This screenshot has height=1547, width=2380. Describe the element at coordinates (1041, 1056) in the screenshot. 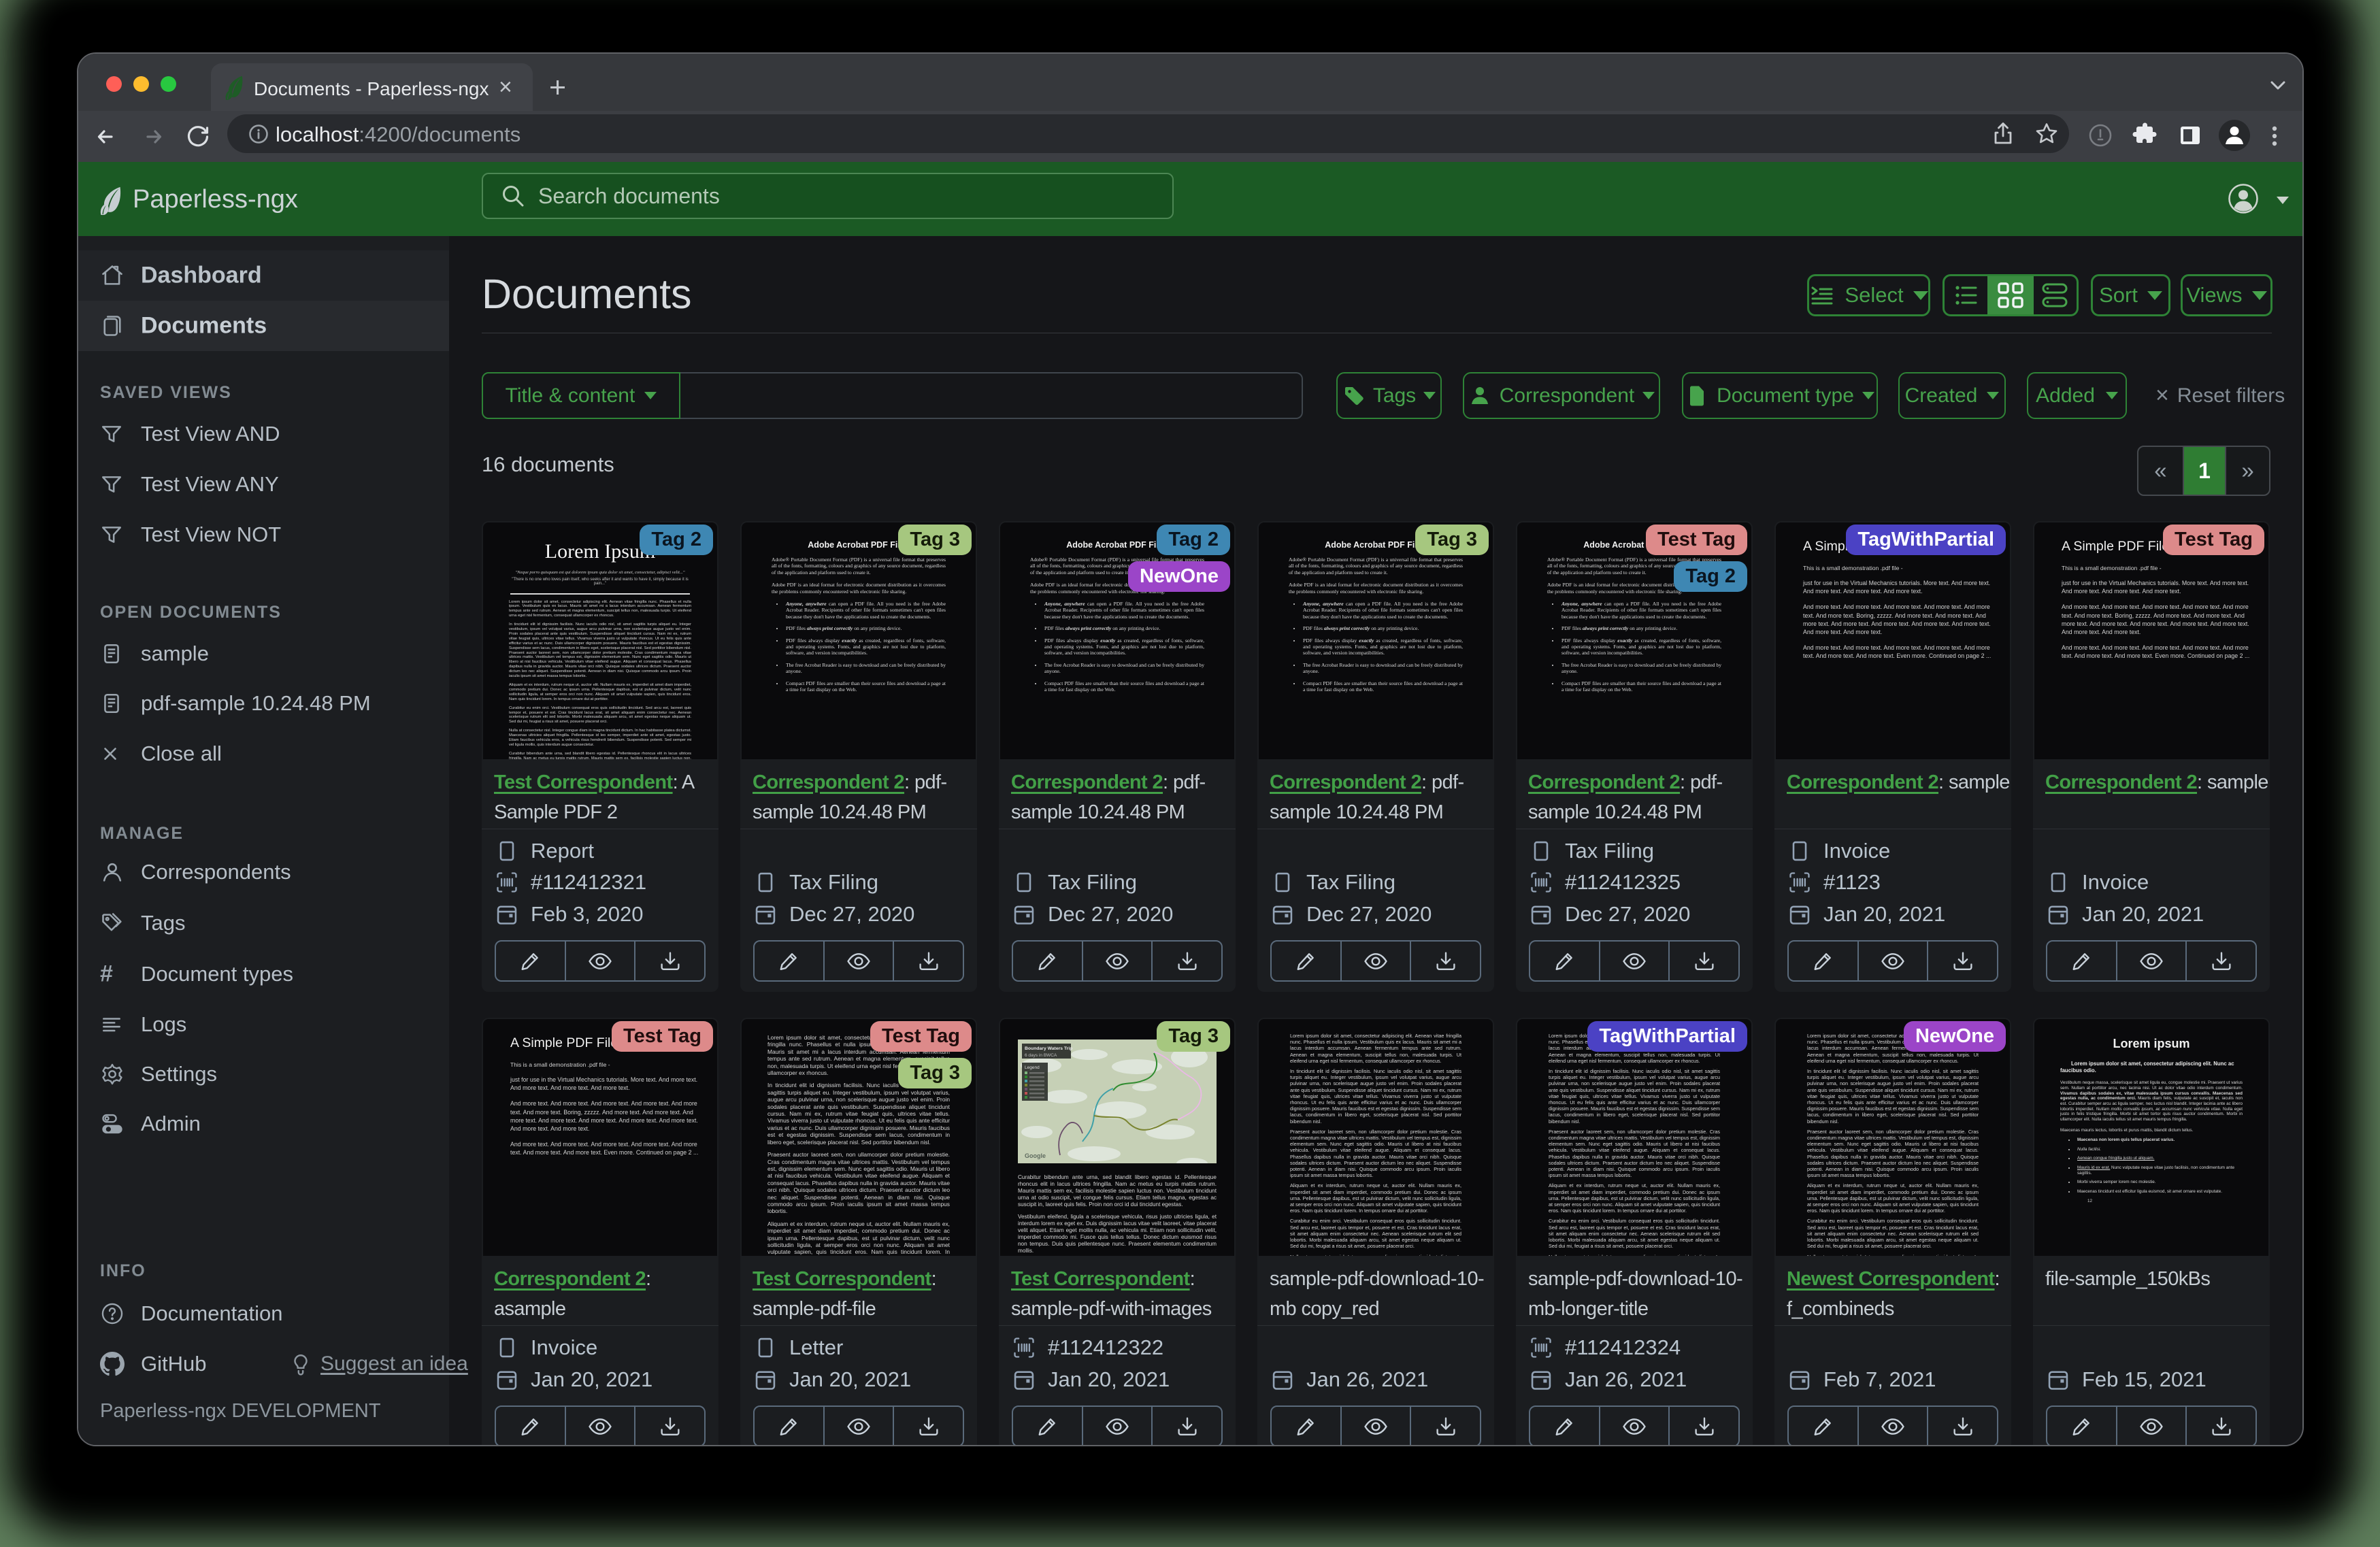

I see `svg-text: 6 days in BWCA` at that location.